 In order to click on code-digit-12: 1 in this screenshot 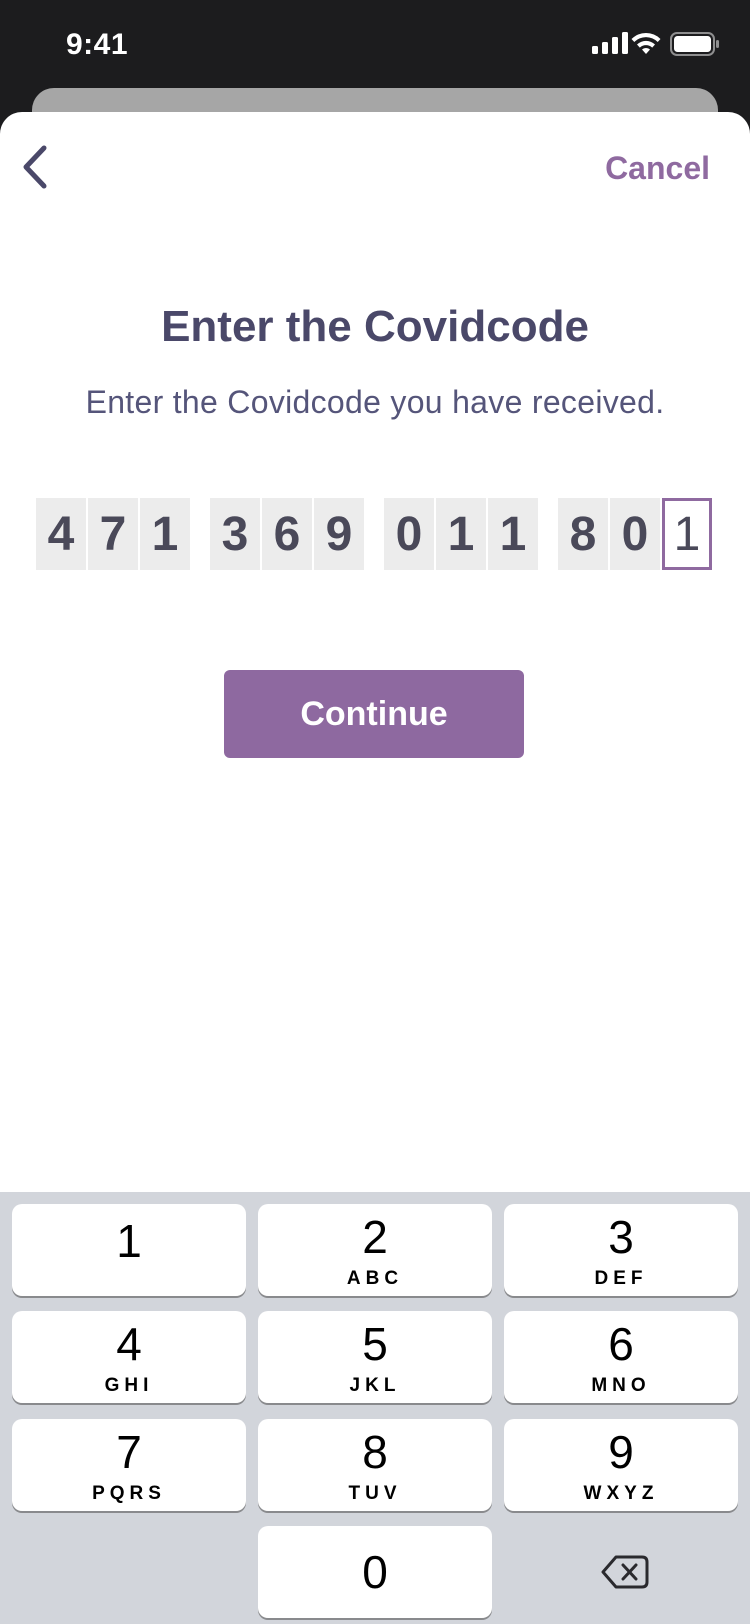, I will do `click(687, 534)`.